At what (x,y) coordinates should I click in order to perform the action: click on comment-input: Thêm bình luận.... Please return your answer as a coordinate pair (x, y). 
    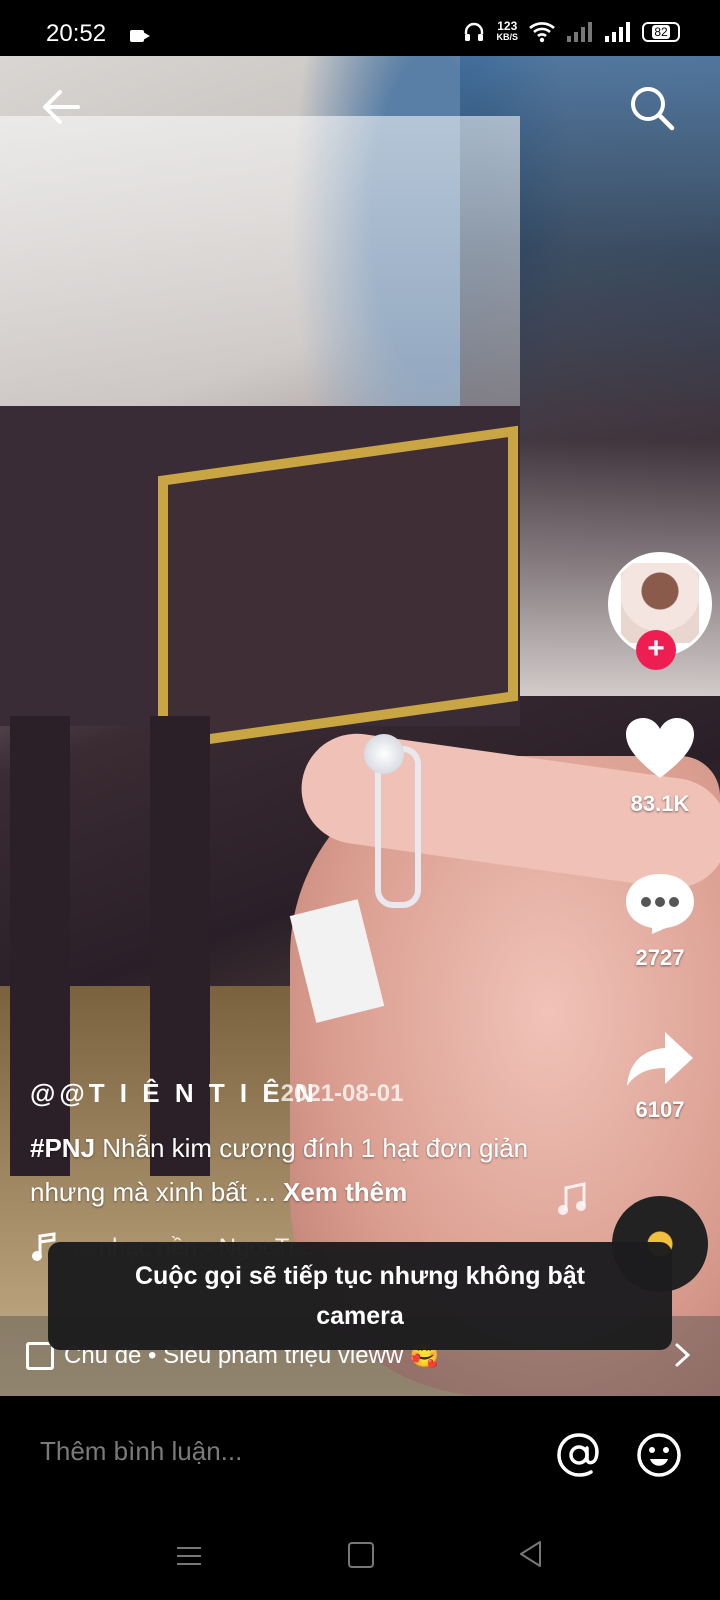
    Looking at the image, I should click on (141, 1451).